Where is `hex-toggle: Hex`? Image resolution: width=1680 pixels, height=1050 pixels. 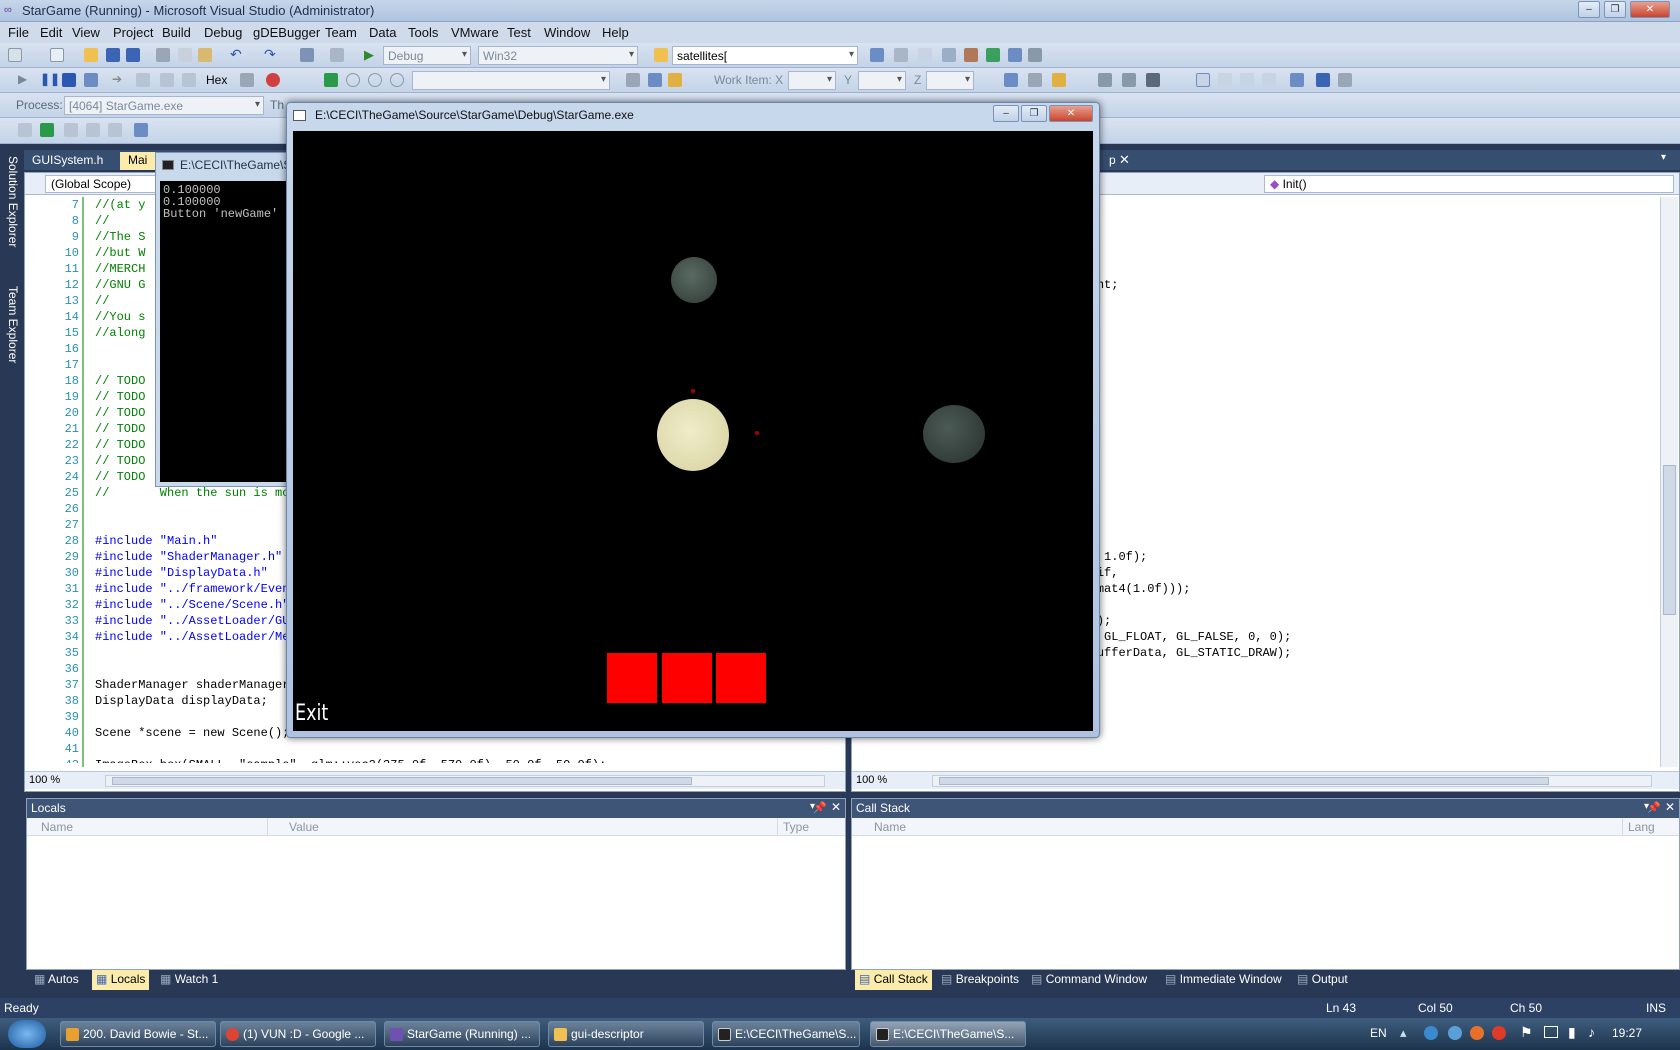 hex-toggle: Hex is located at coordinates (216, 80).